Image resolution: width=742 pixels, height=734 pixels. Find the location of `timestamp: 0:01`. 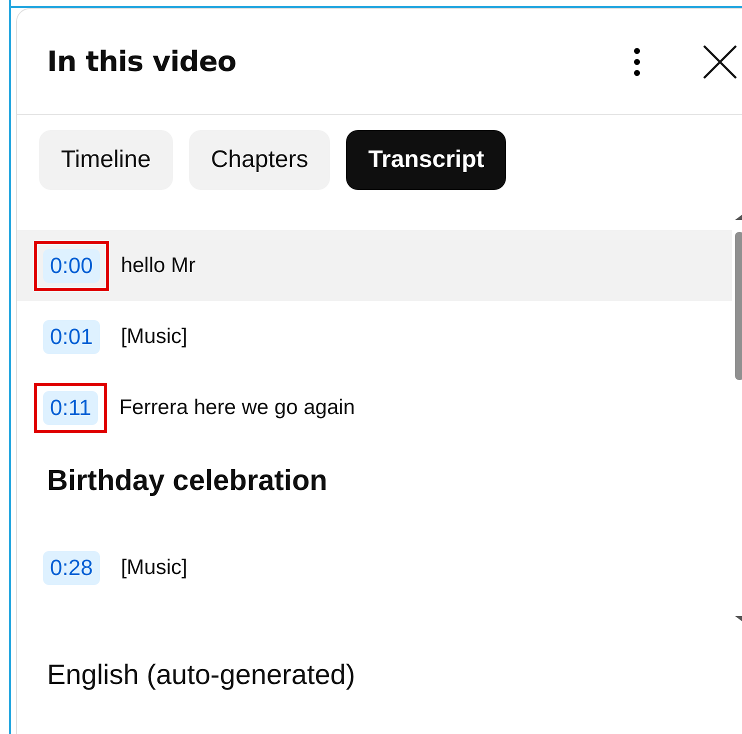

timestamp: 0:01 is located at coordinates (71, 337).